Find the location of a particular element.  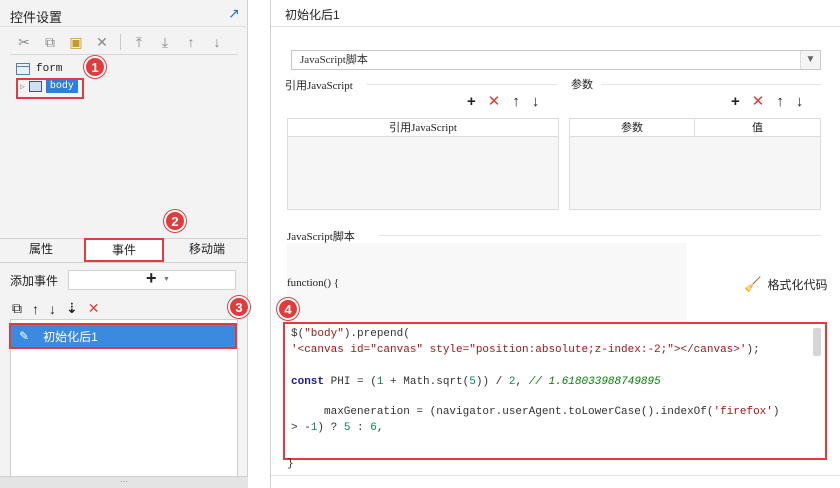

action-type-select: JavaScript脚本 is located at coordinates (556, 60).